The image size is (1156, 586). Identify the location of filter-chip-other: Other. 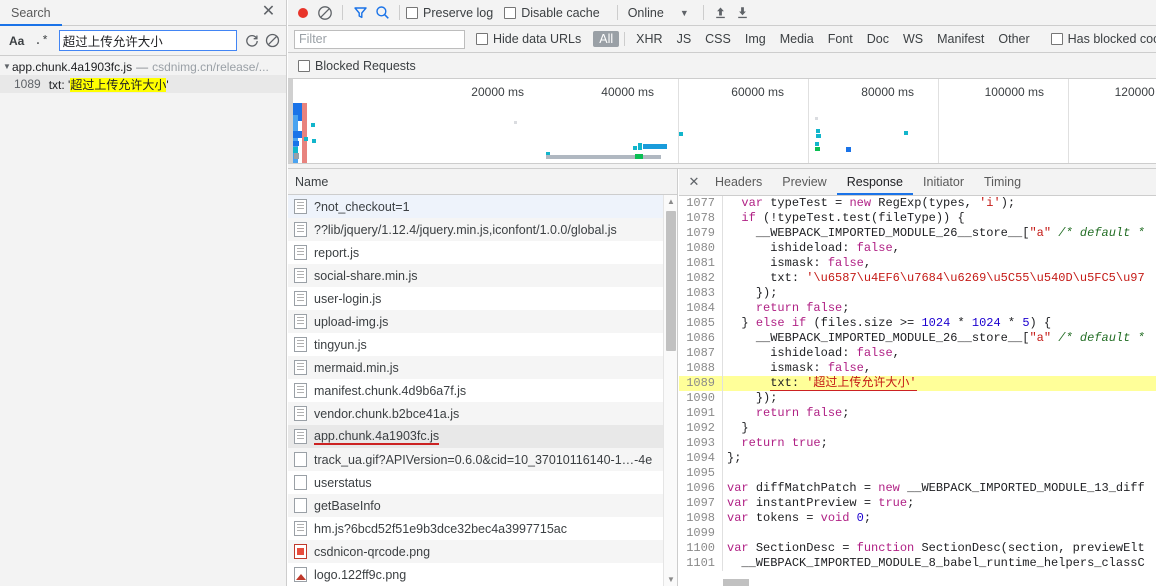
(1013, 39).